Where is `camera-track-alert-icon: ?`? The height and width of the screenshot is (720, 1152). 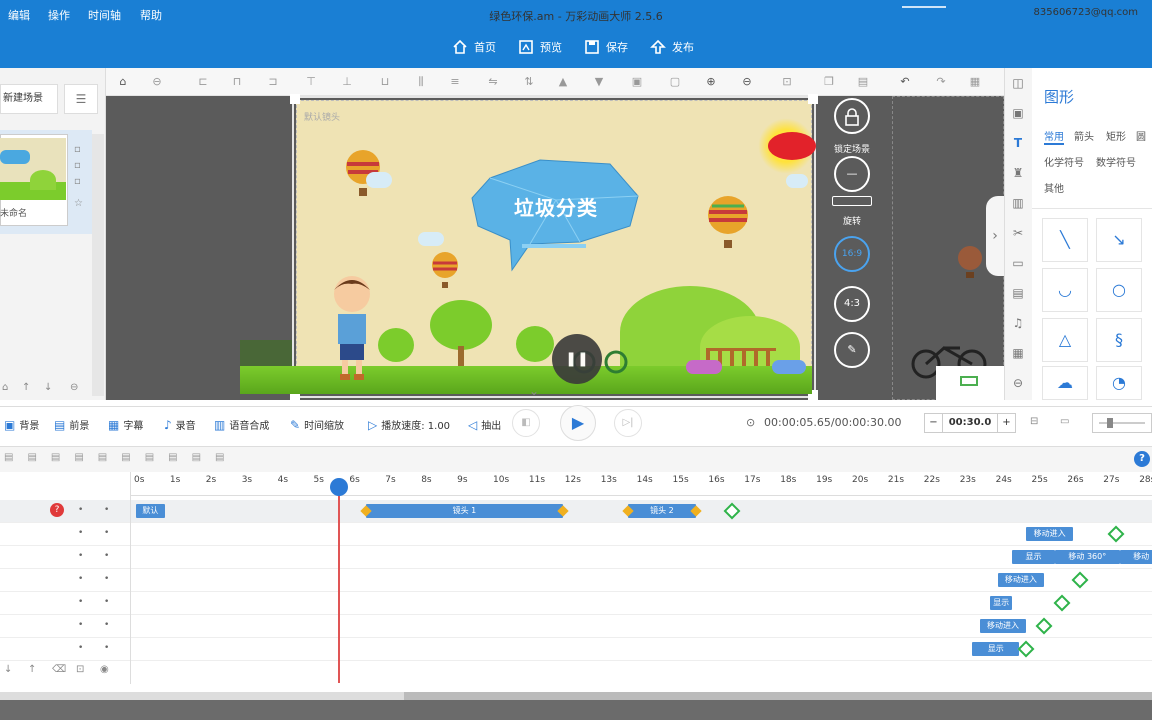
camera-track-alert-icon: ? is located at coordinates (57, 510).